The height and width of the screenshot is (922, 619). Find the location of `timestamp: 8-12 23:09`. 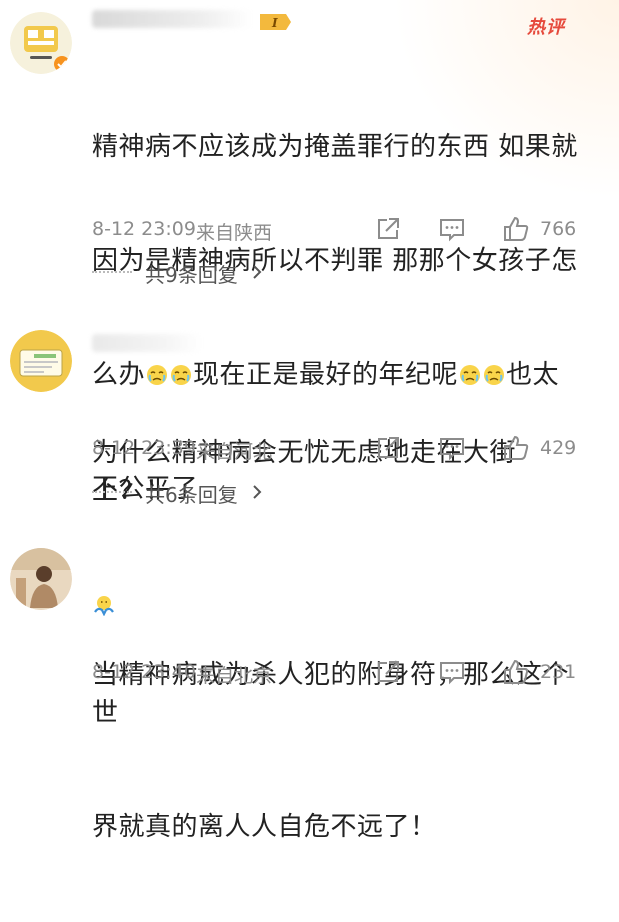

timestamp: 8-12 23:09 is located at coordinates (144, 229).